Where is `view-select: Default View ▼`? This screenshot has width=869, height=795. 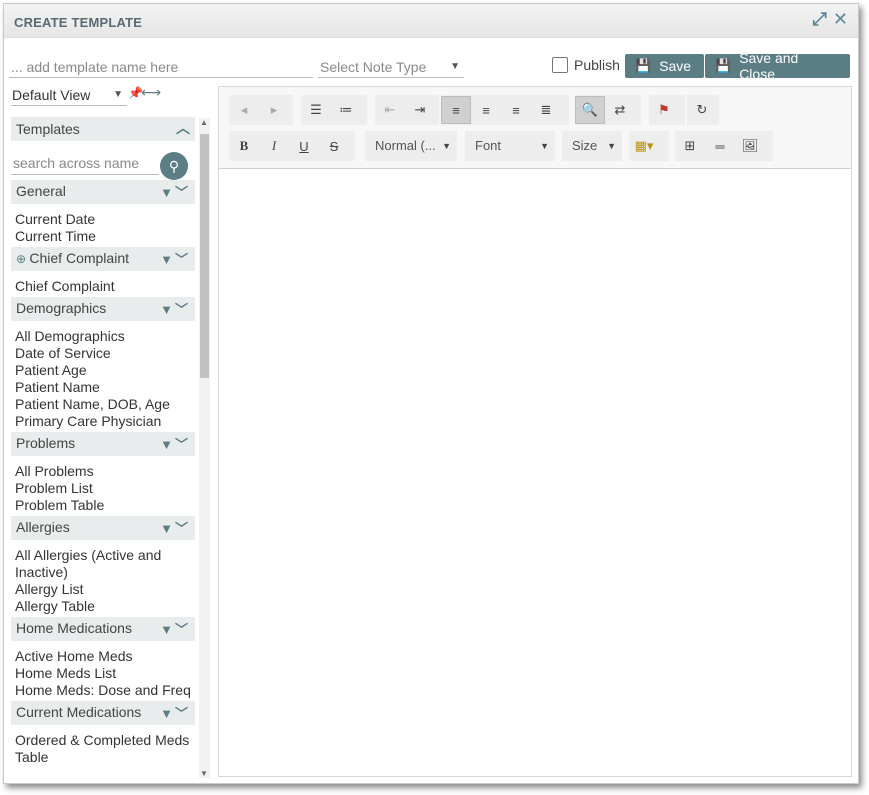 view-select: Default View ▼ is located at coordinates (69, 96).